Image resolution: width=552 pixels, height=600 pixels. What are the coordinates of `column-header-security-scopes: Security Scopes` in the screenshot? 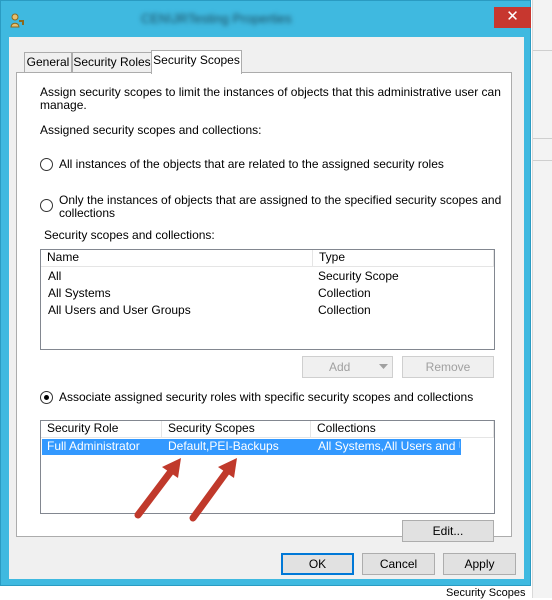 It's located at (236, 429).